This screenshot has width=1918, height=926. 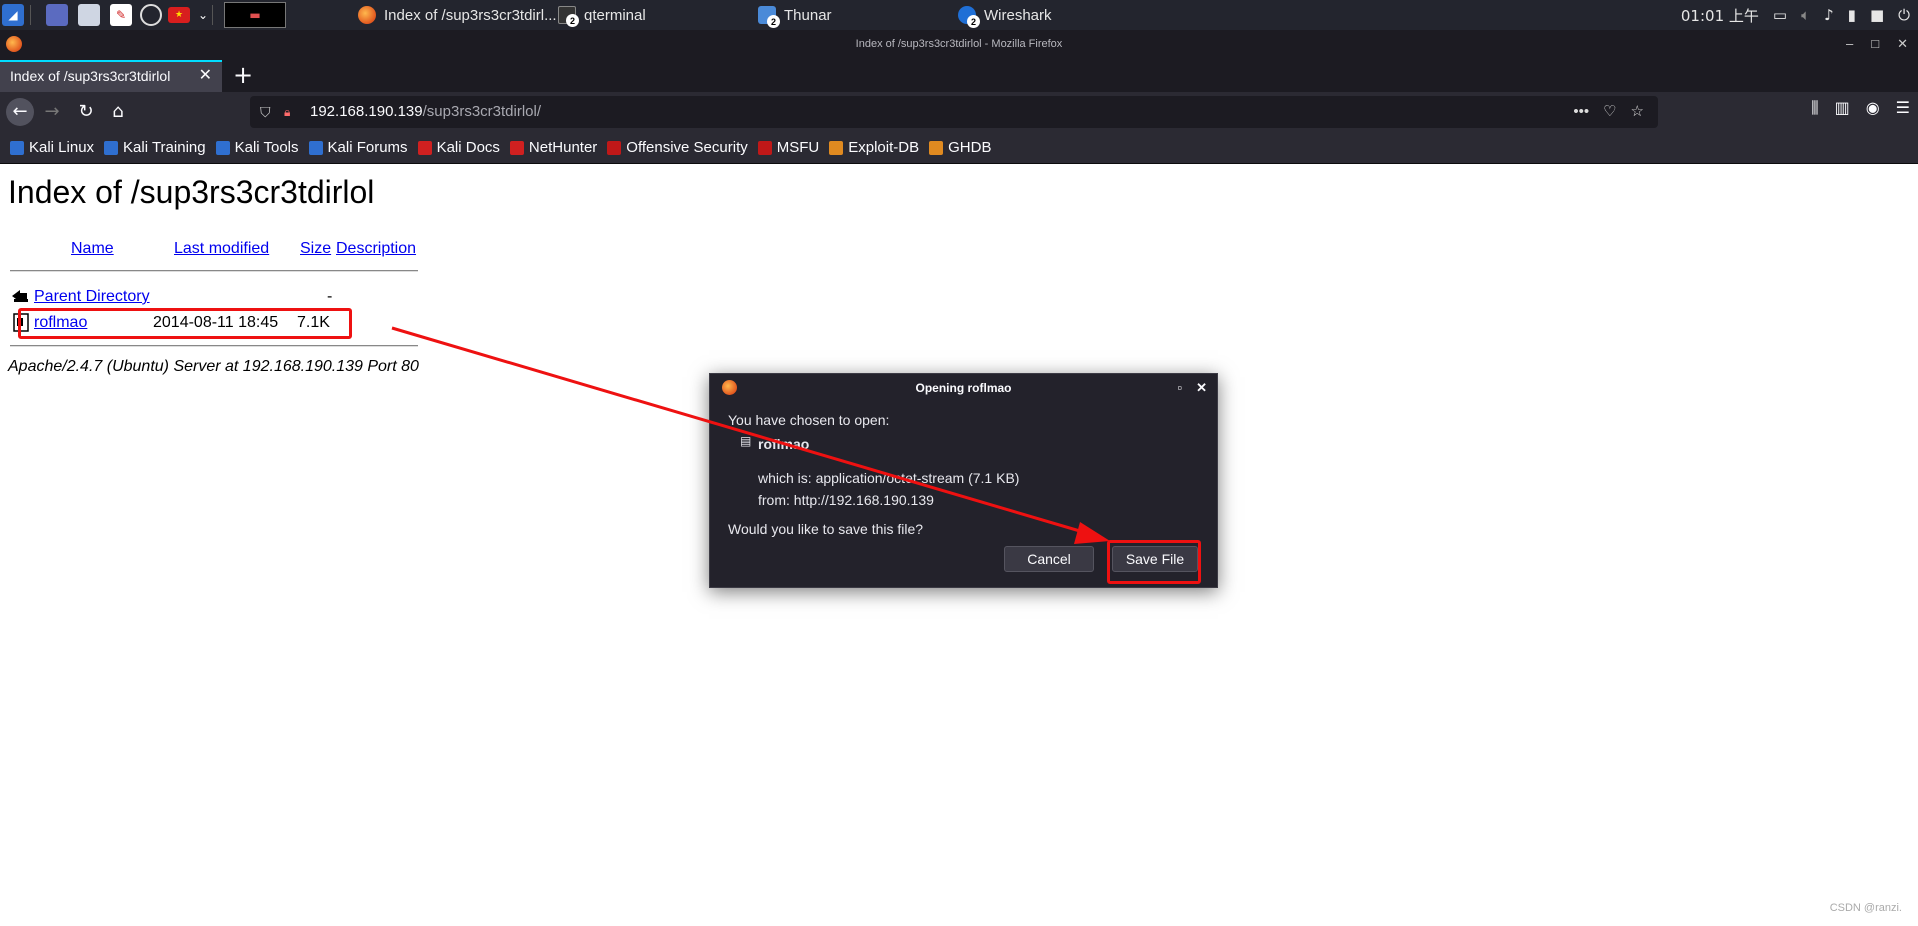 I want to click on parent-directory-link: Parent Directory, so click(x=92, y=296).